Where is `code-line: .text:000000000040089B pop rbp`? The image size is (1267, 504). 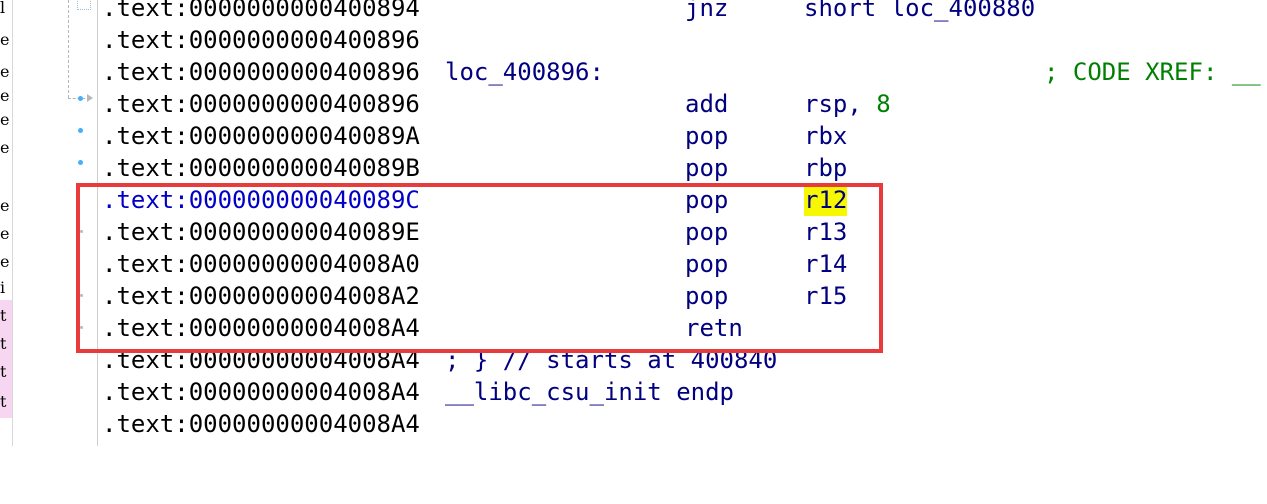 code-line: .text:000000000040089B pop rbp is located at coordinates (684, 168).